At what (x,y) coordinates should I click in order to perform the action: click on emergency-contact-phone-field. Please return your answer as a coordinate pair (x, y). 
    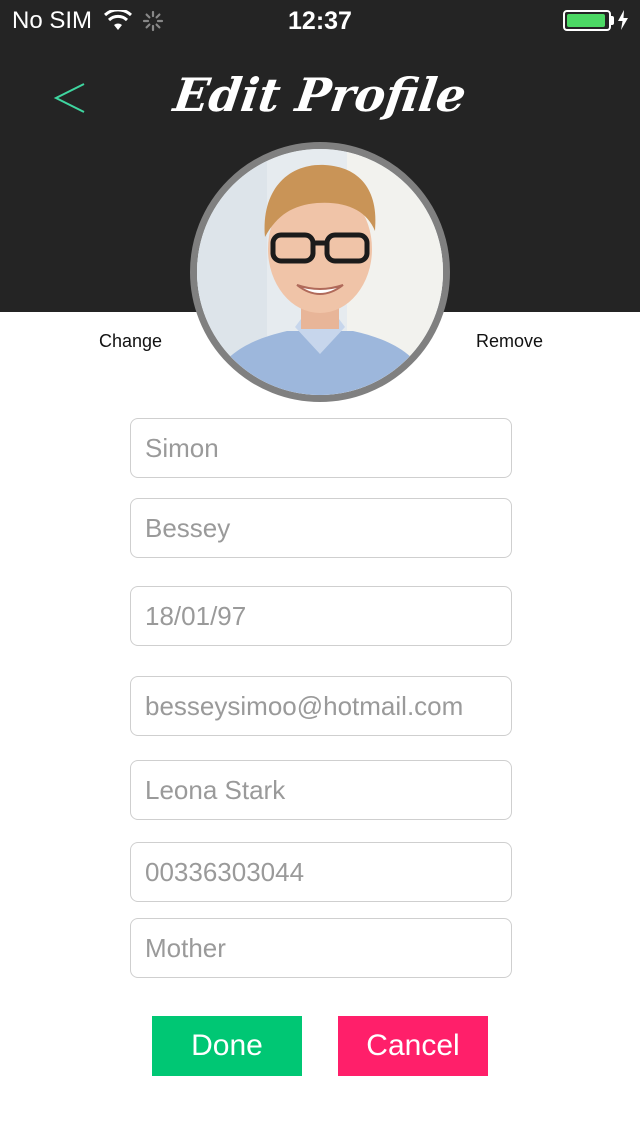
    Looking at the image, I should click on (321, 872).